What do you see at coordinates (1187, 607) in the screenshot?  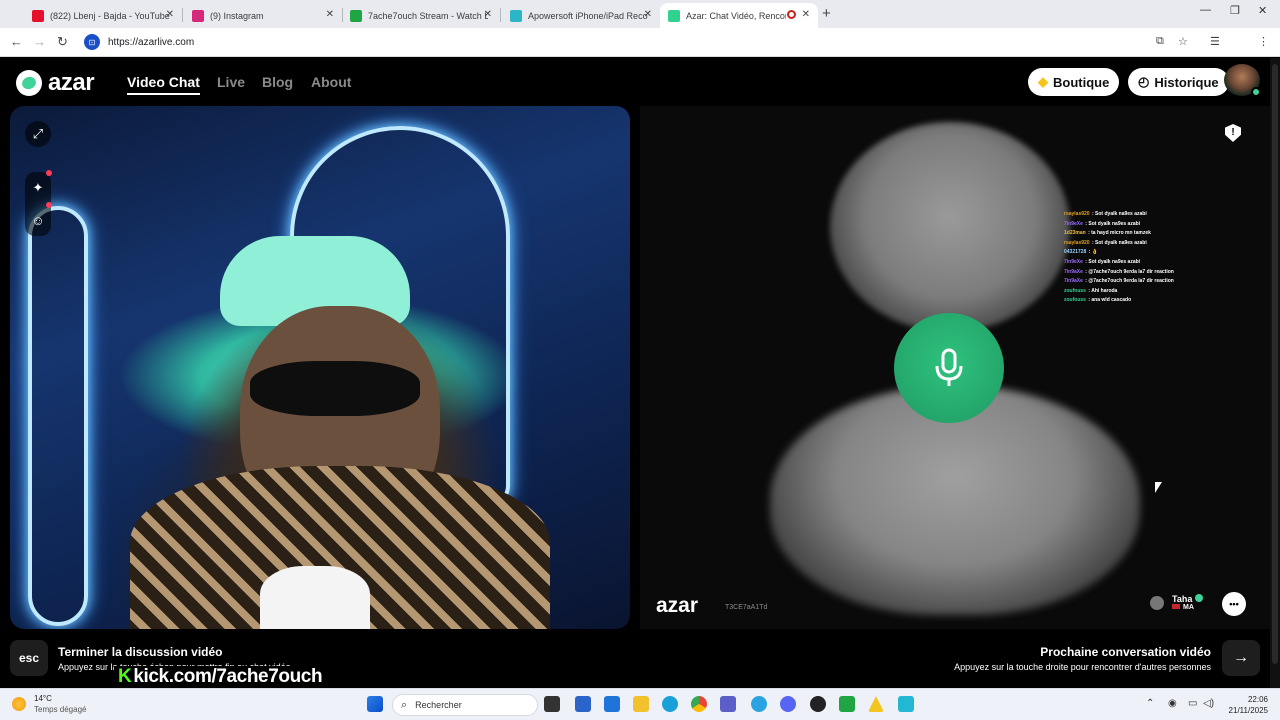 I see `partner-country-row: MA` at bounding box center [1187, 607].